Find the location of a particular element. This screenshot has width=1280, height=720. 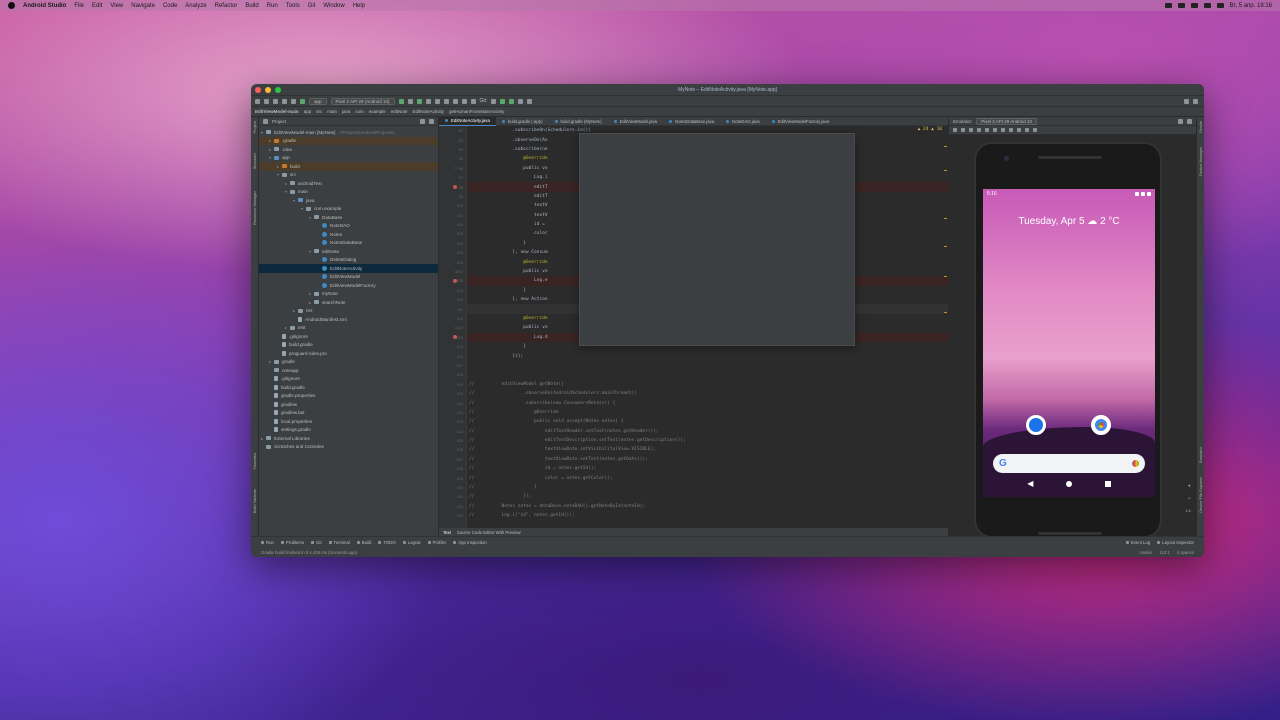

attach-debugger-icon is located at coordinates (437, 101).